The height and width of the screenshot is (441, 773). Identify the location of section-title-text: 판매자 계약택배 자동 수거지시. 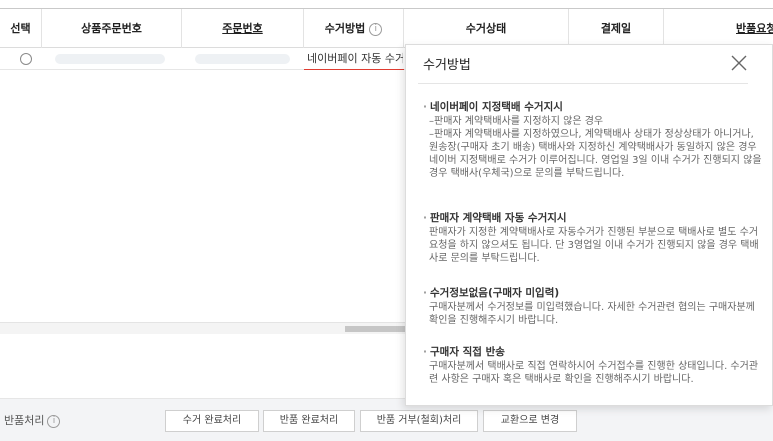
(498, 218).